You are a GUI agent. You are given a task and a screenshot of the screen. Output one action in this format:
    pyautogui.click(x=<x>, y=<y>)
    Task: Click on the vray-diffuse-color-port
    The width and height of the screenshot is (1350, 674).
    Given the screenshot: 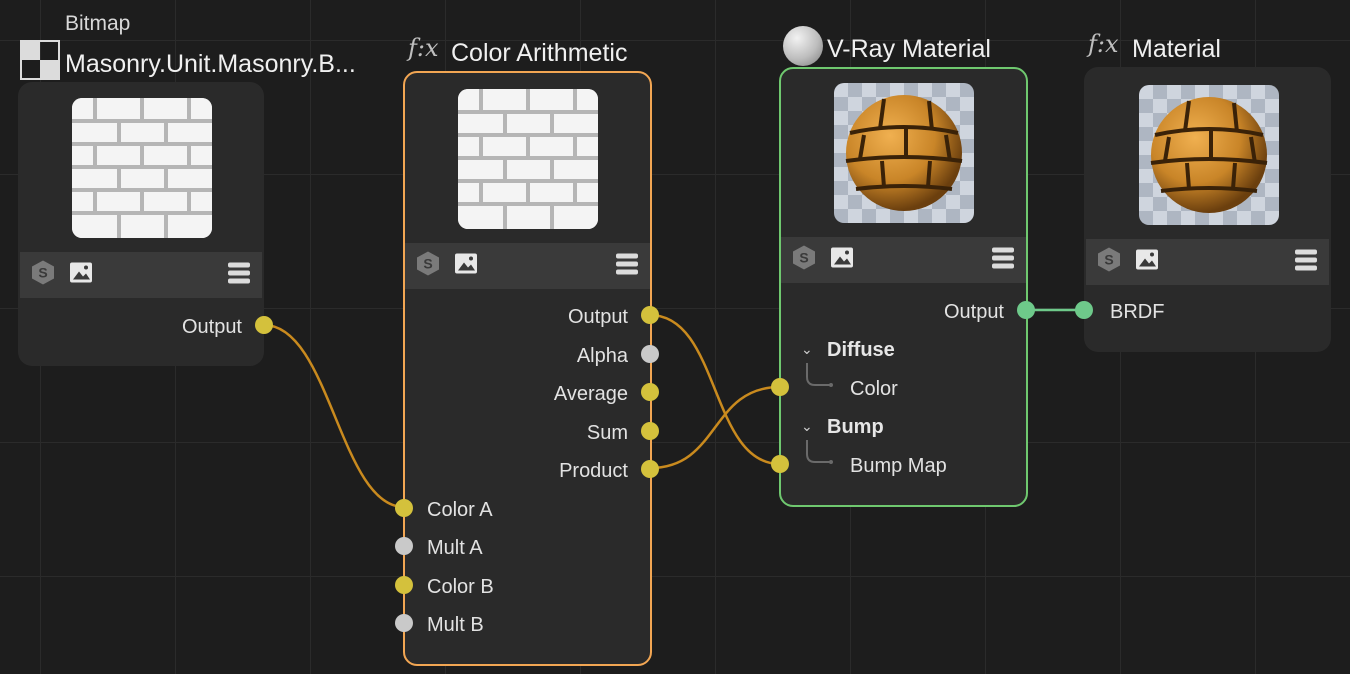 What is the action you would take?
    pyautogui.click(x=780, y=387)
    